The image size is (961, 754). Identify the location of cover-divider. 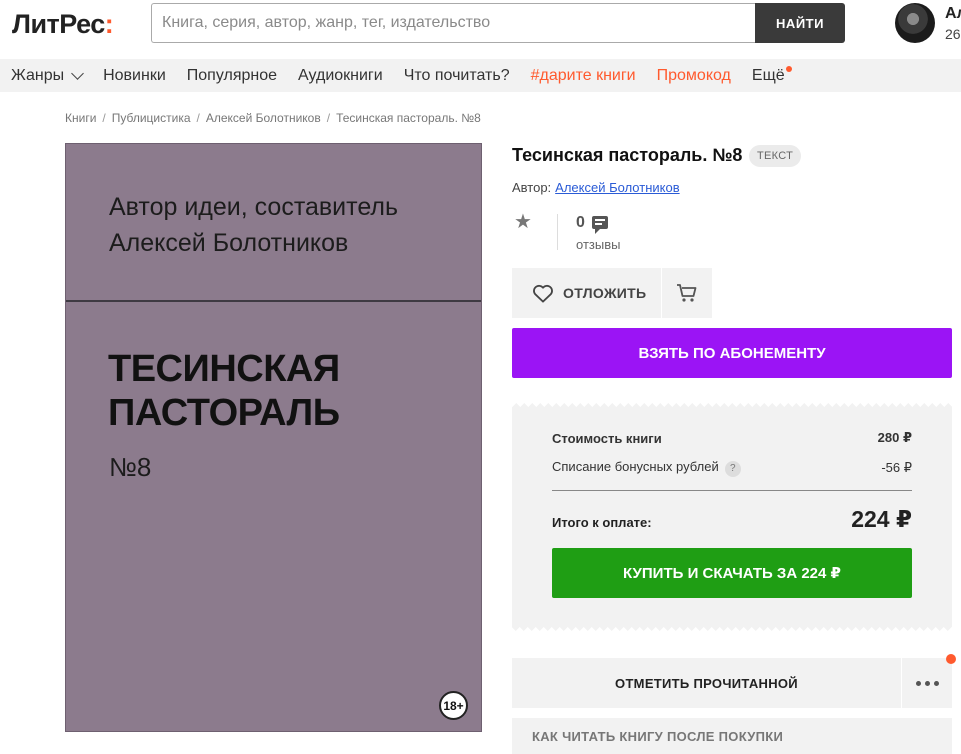
(273, 301).